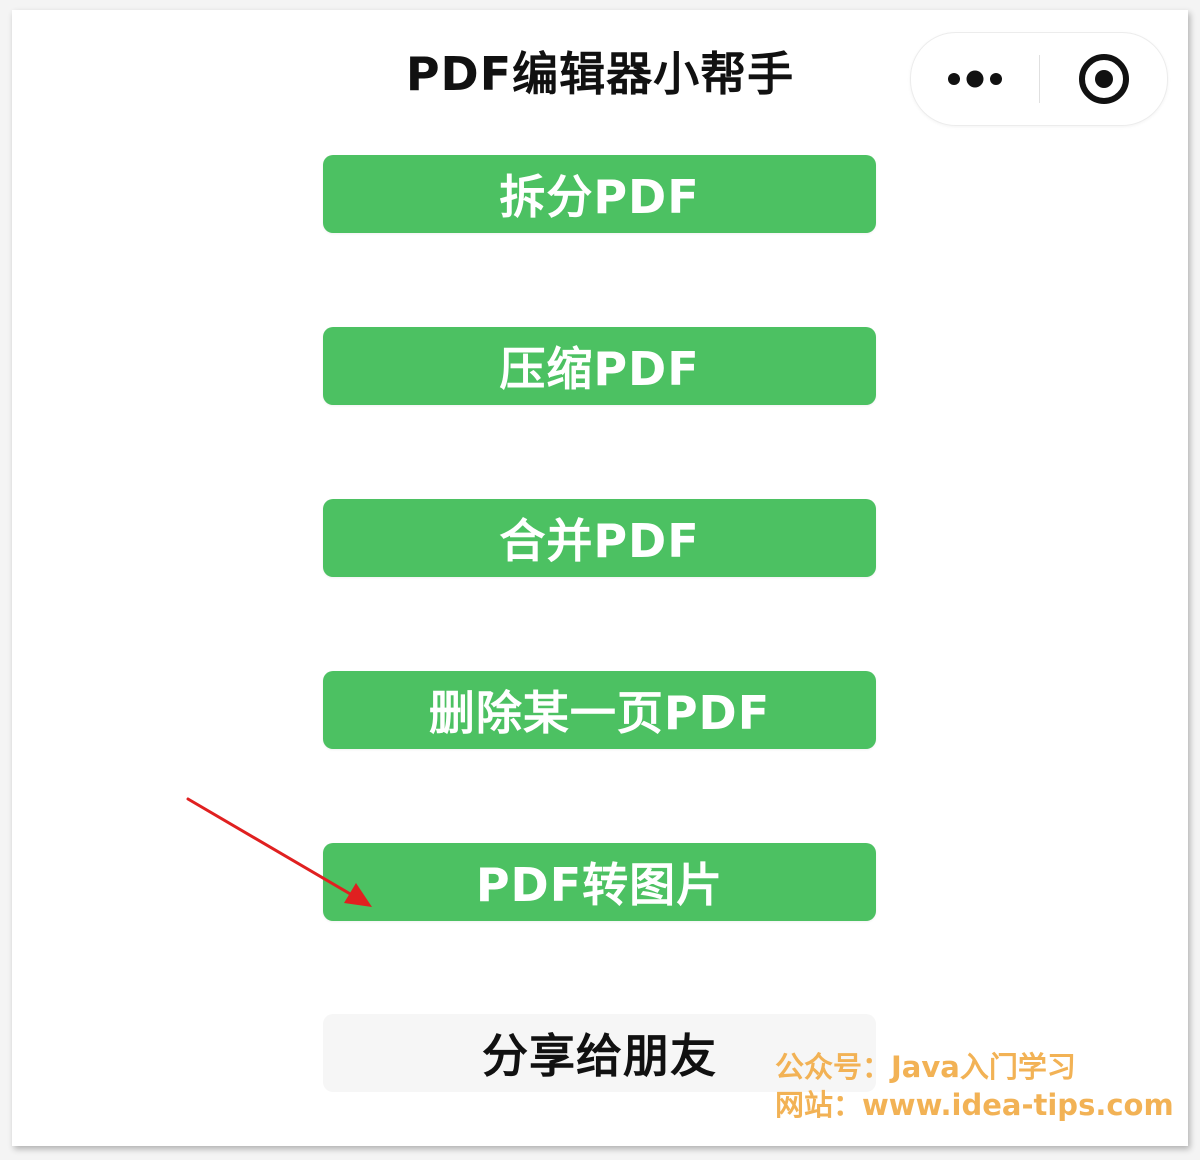 The image size is (1200, 1160). I want to click on delete-page-pdf-button: 删除某一页PDF, so click(599, 710).